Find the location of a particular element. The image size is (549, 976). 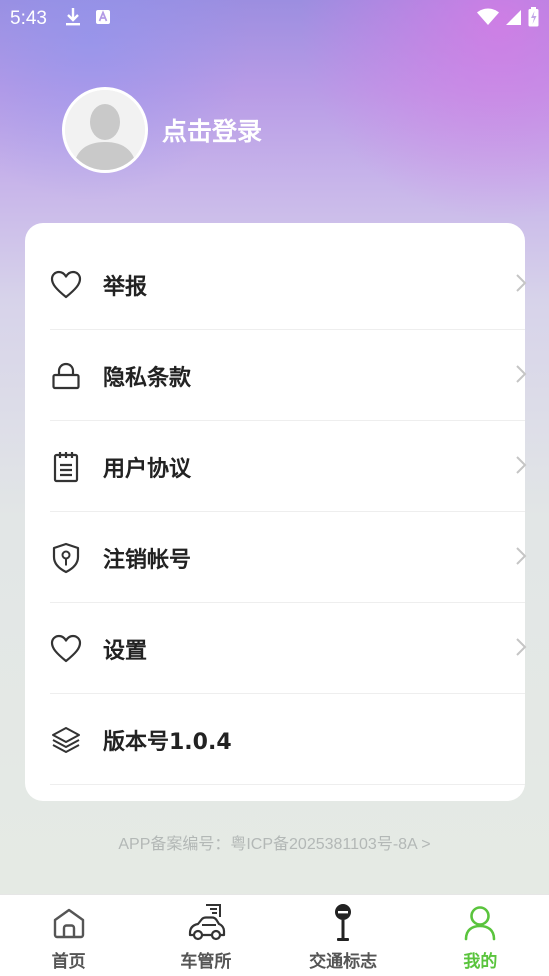

car-icon is located at coordinates (206, 923).